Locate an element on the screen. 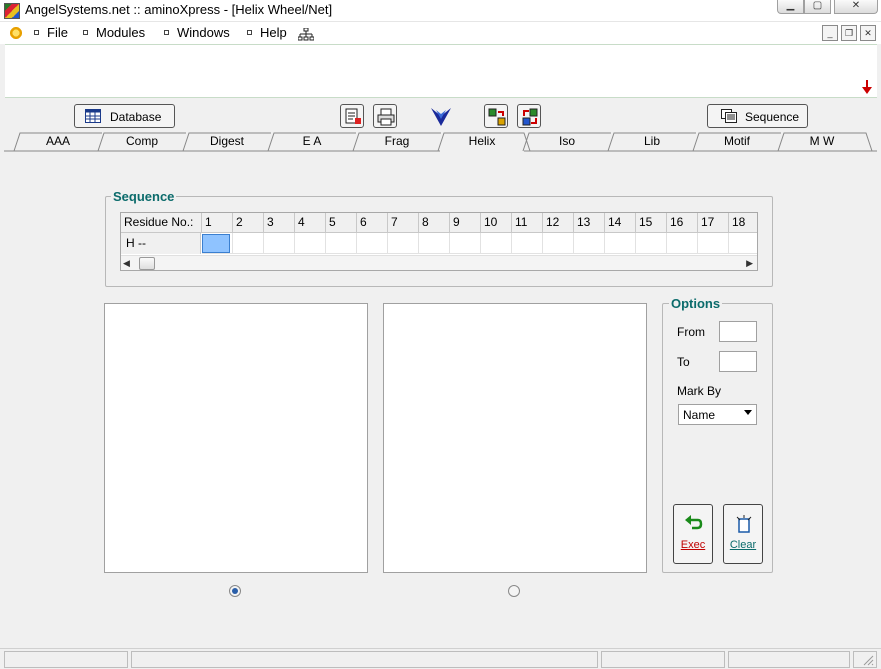 The width and height of the screenshot is (881, 669). printer-icon is located at coordinates (386, 117).